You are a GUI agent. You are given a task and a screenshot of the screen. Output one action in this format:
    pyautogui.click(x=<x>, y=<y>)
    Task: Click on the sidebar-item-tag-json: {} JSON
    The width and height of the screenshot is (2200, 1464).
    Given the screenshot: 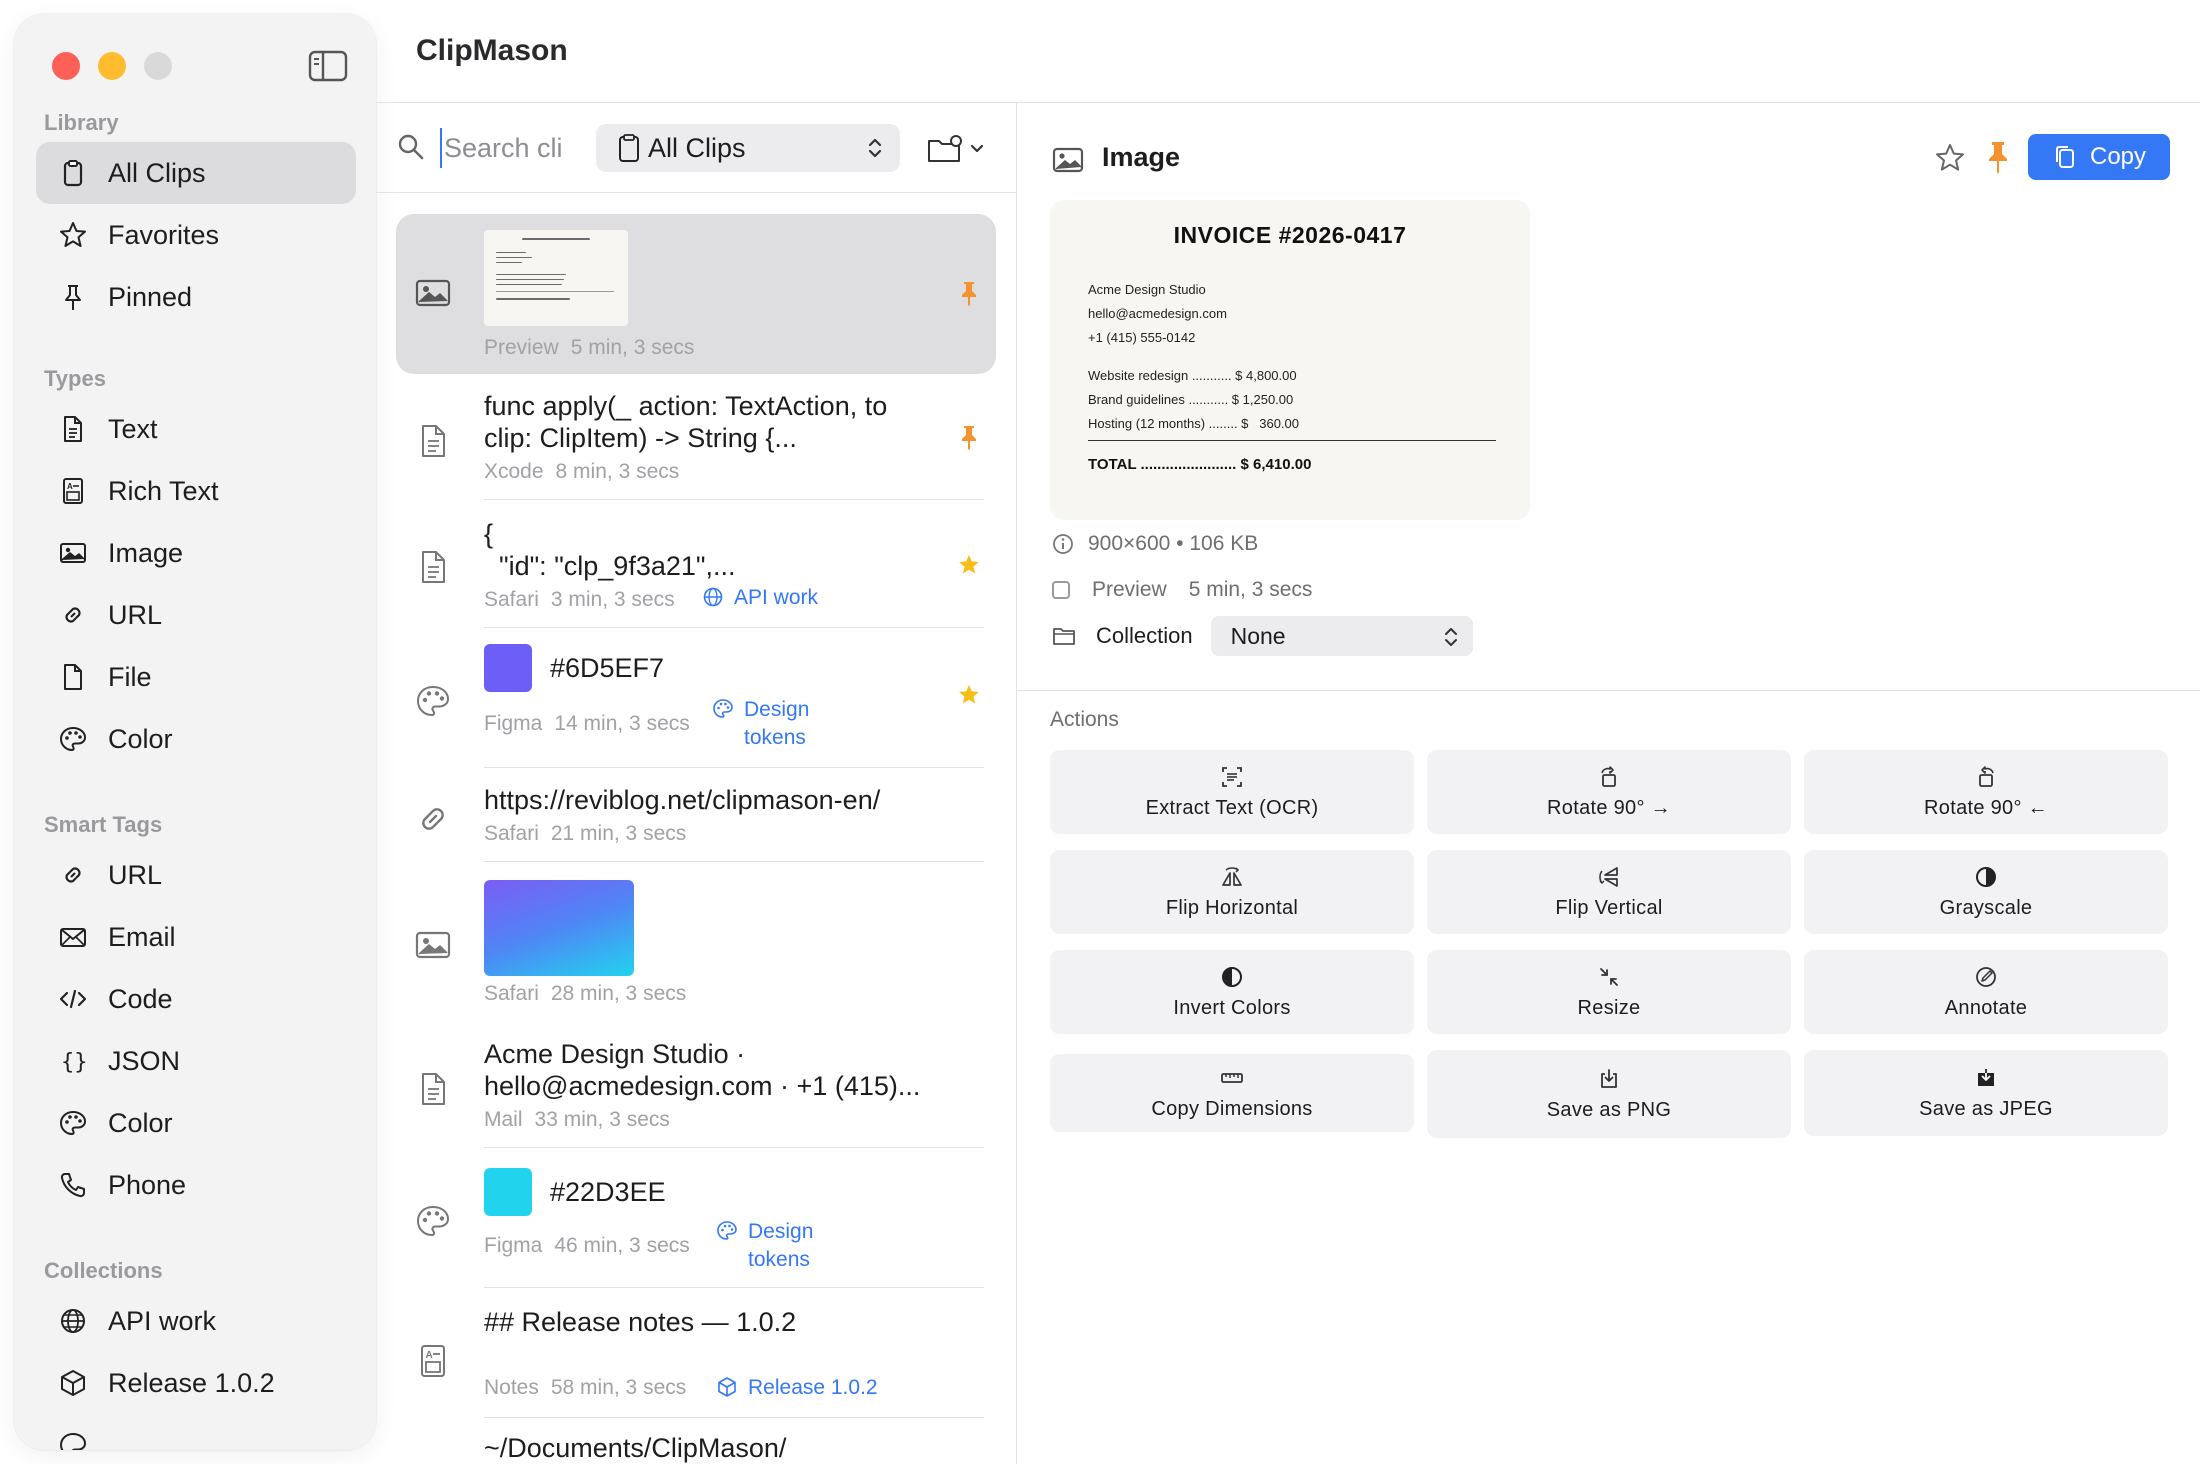 What is the action you would take?
    pyautogui.click(x=196, y=1061)
    